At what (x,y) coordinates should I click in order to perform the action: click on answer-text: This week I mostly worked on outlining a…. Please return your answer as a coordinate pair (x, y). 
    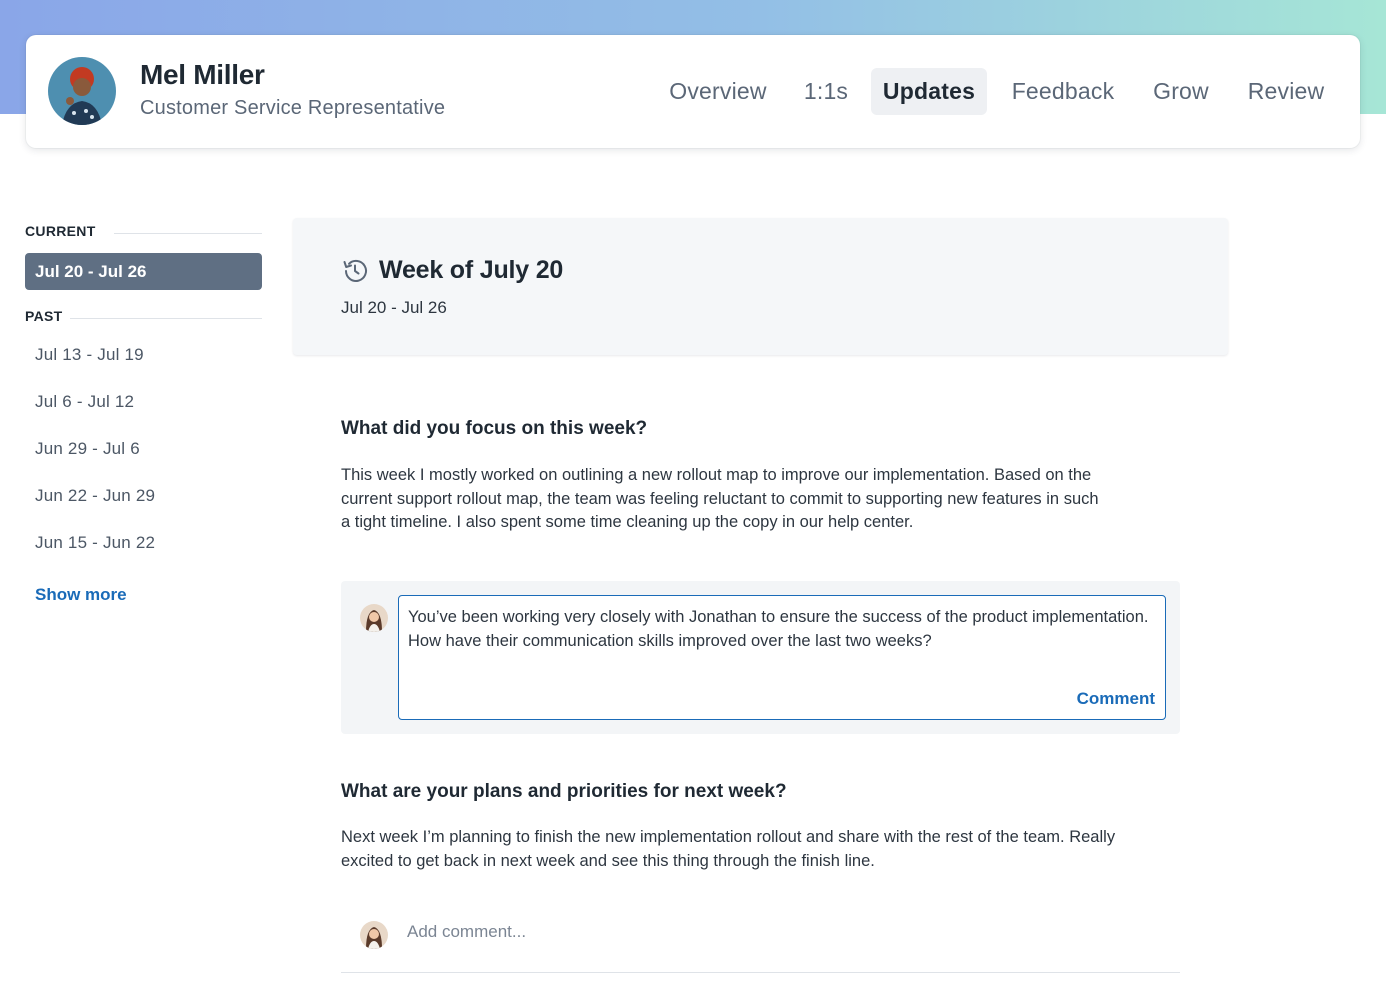
    Looking at the image, I should click on (720, 498).